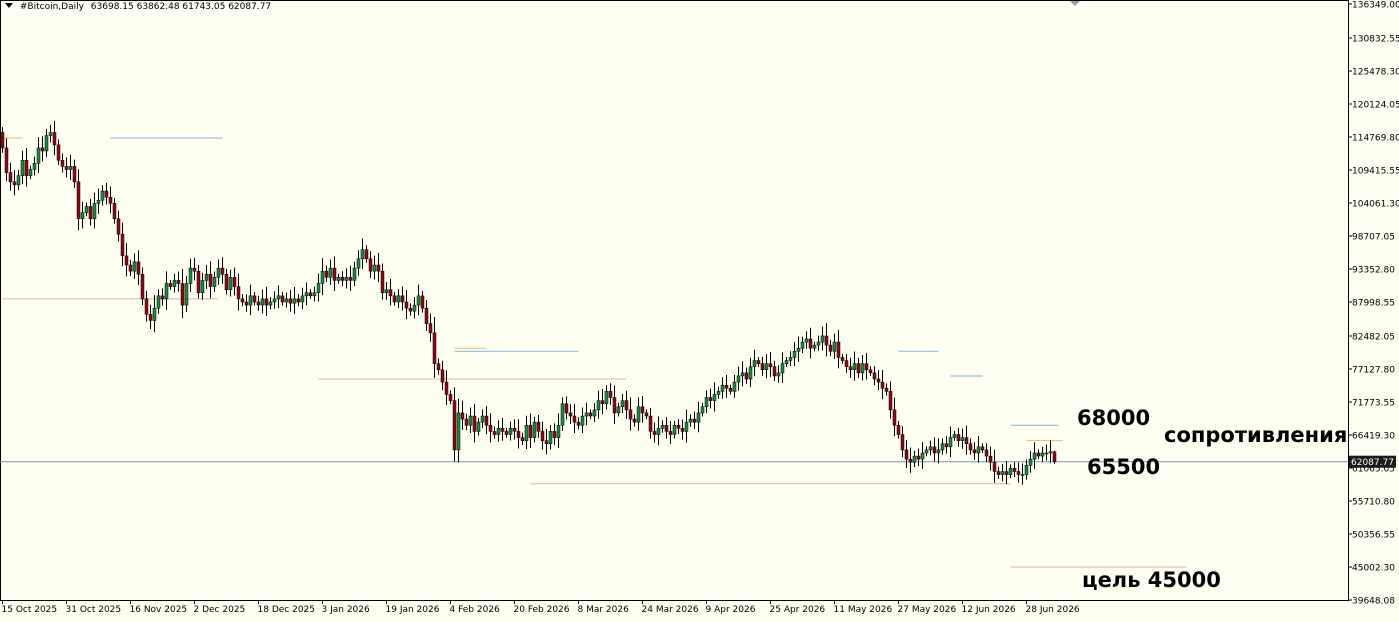 This screenshot has height=622, width=1399. Describe the element at coordinates (9, 5) in the screenshot. I see `collapse-triangle-icon` at that location.